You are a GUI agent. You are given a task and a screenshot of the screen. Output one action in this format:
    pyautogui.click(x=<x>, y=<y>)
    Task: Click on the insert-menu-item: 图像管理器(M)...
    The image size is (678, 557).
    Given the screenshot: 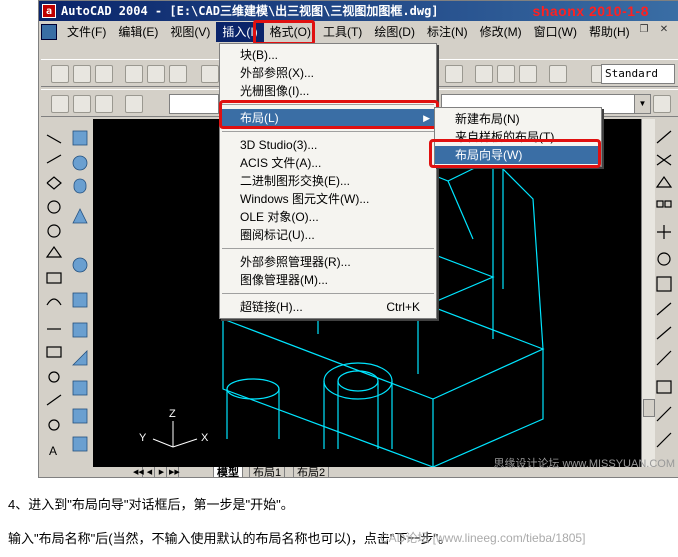 What is the action you would take?
    pyautogui.click(x=328, y=280)
    